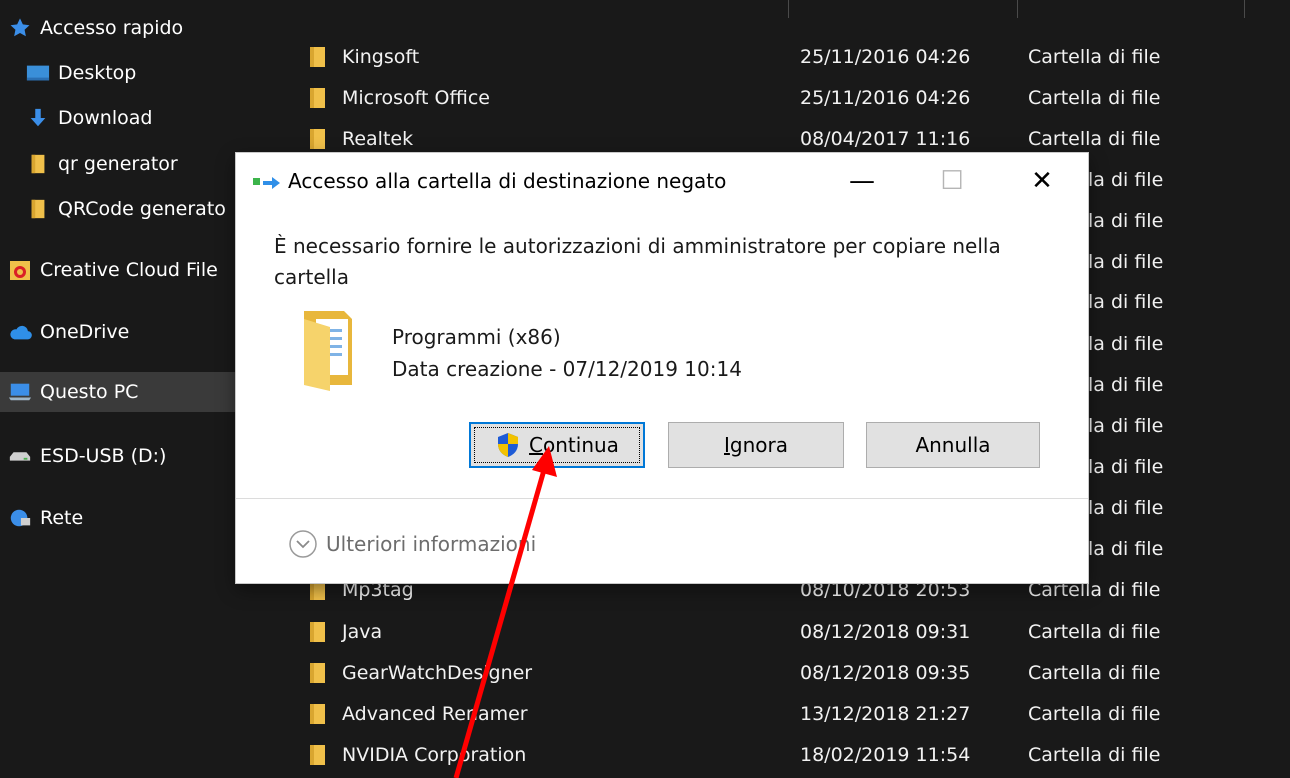 The width and height of the screenshot is (1290, 778). I want to click on nav-label: qr generator, so click(118, 164).